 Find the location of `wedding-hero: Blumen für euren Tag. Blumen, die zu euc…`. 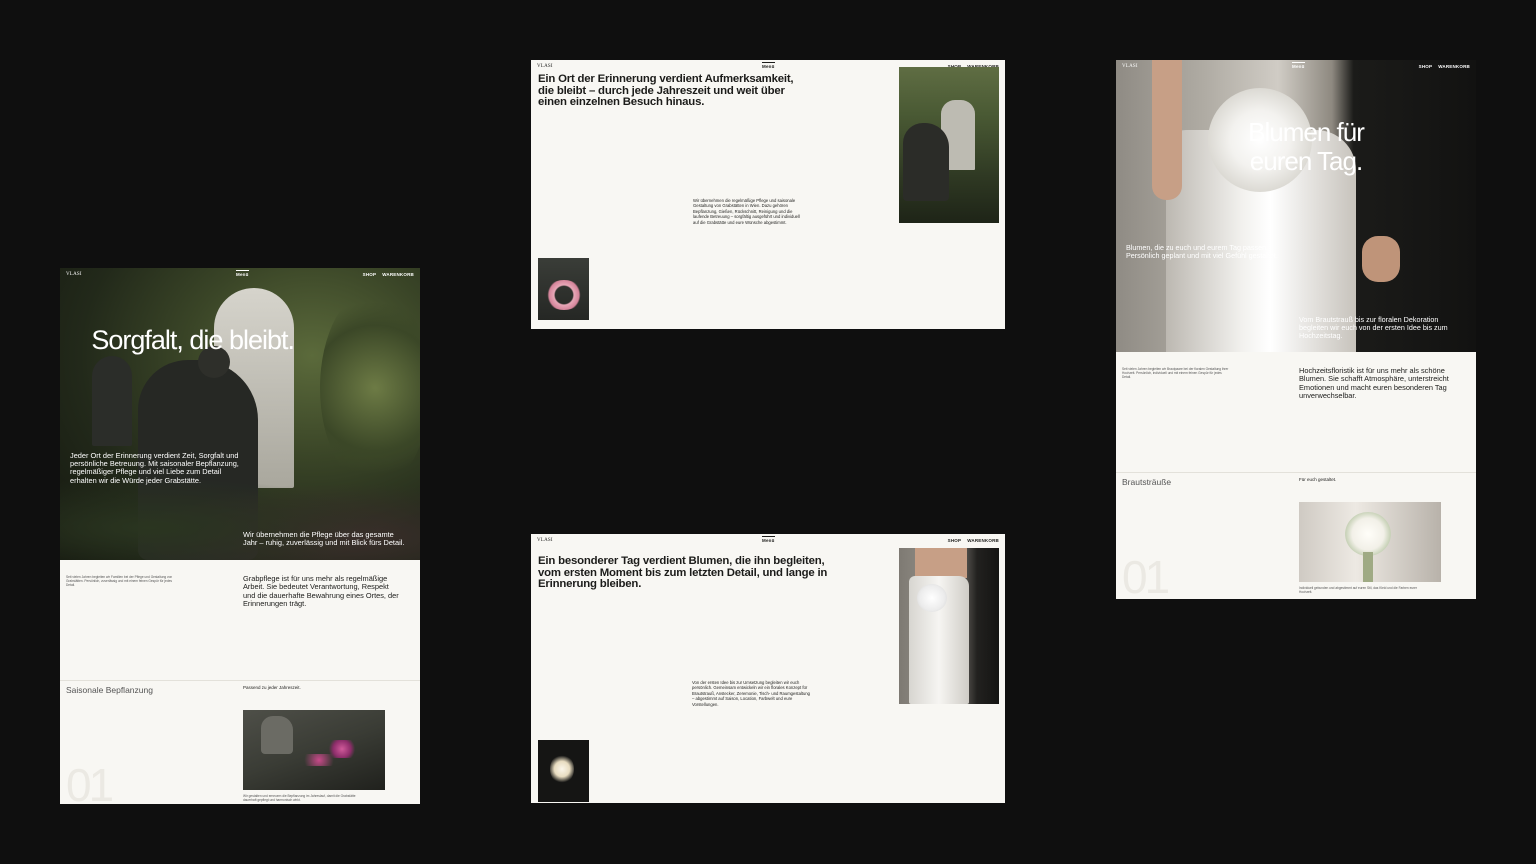

wedding-hero: Blumen für euren Tag. Blumen, die zu euc… is located at coordinates (1296, 206).